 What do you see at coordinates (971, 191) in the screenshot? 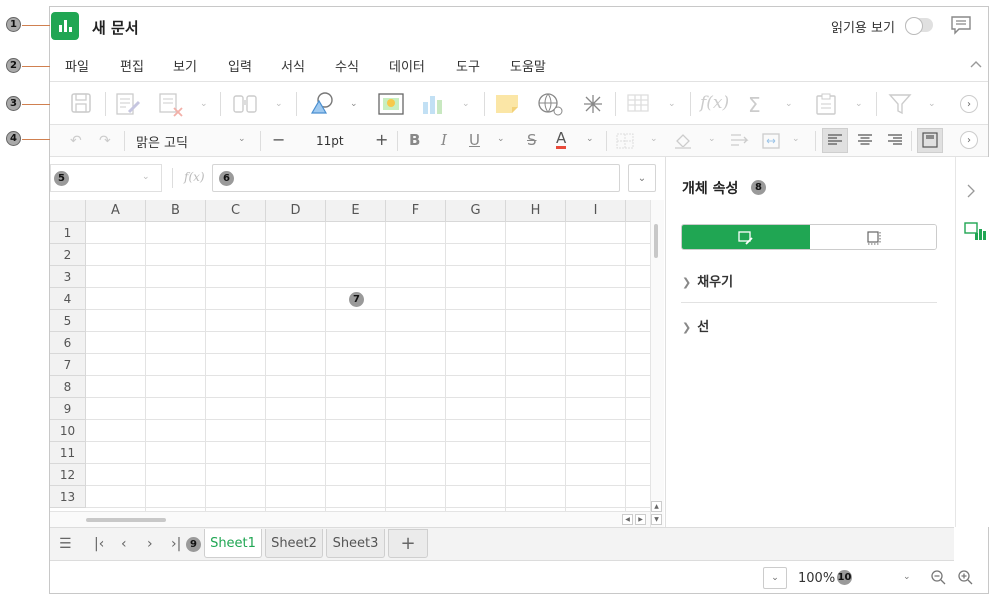
I see `expand-panel-icon` at bounding box center [971, 191].